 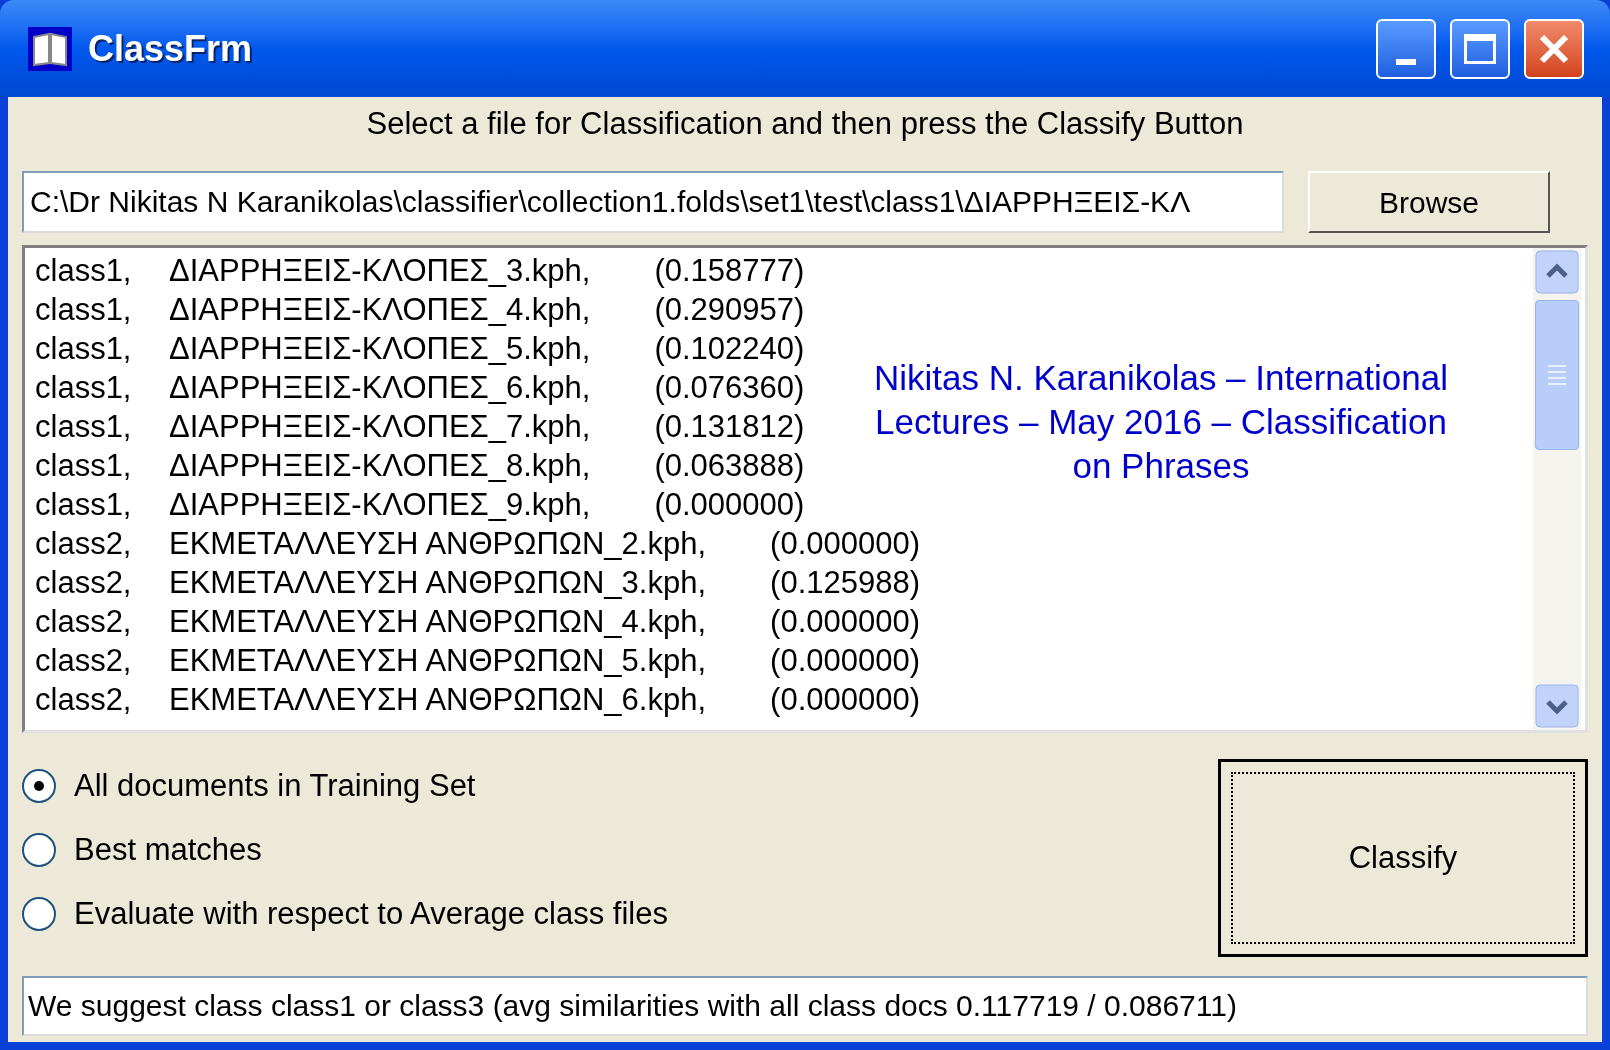 What do you see at coordinates (845, 583) in the screenshot?
I see `list-cell-text: (0.125988)` at bounding box center [845, 583].